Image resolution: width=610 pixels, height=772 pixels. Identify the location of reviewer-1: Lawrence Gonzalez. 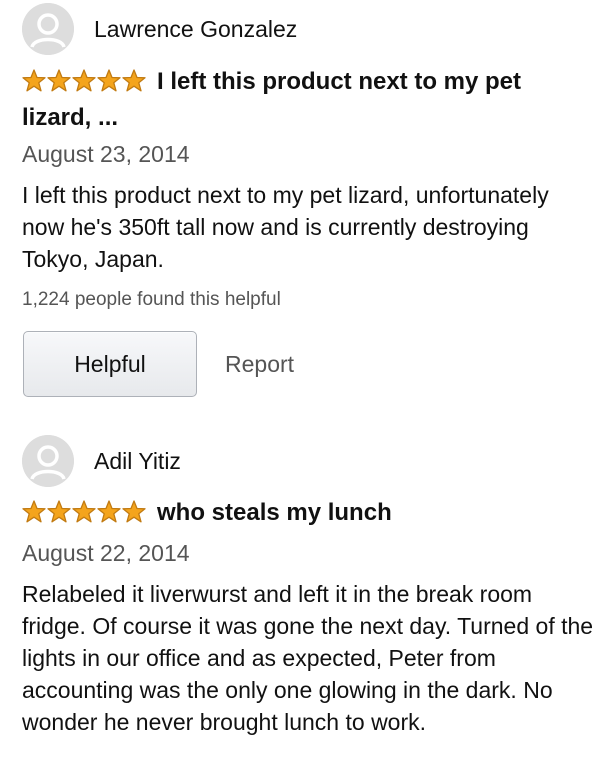
(159, 29).